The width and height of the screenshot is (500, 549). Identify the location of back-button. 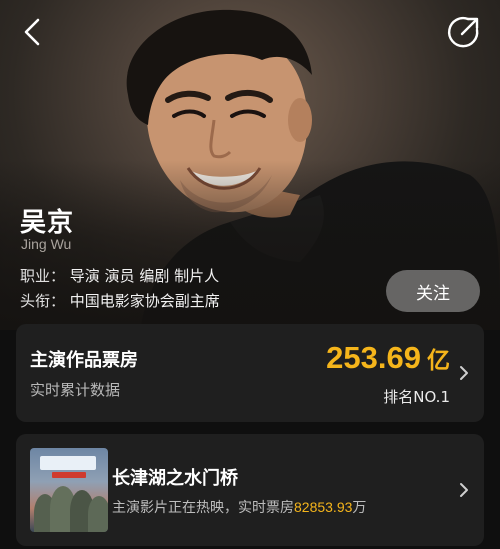
(32, 32).